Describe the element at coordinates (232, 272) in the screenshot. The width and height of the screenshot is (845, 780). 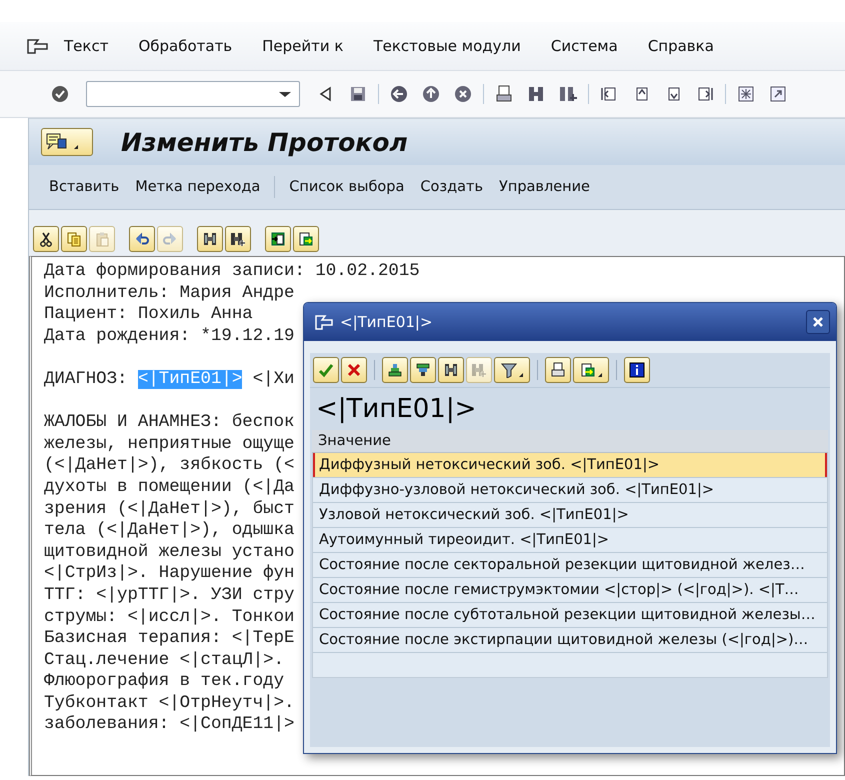
I see `text-line: Дата формирования записи: 10.02.2015` at that location.